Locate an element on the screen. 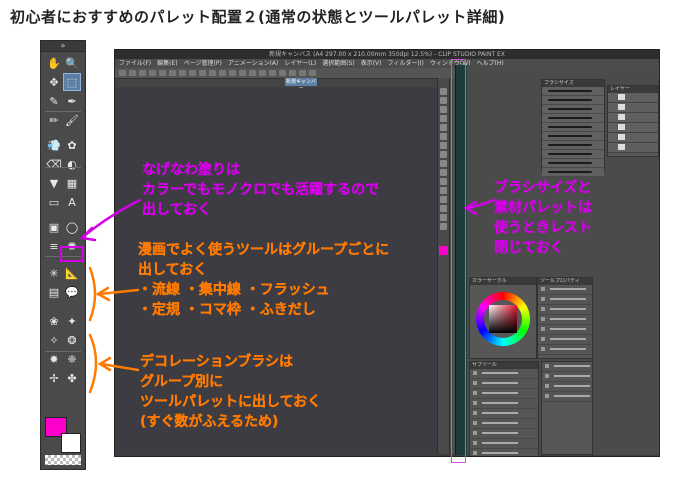  trans-color-swatch is located at coordinates (63, 460).